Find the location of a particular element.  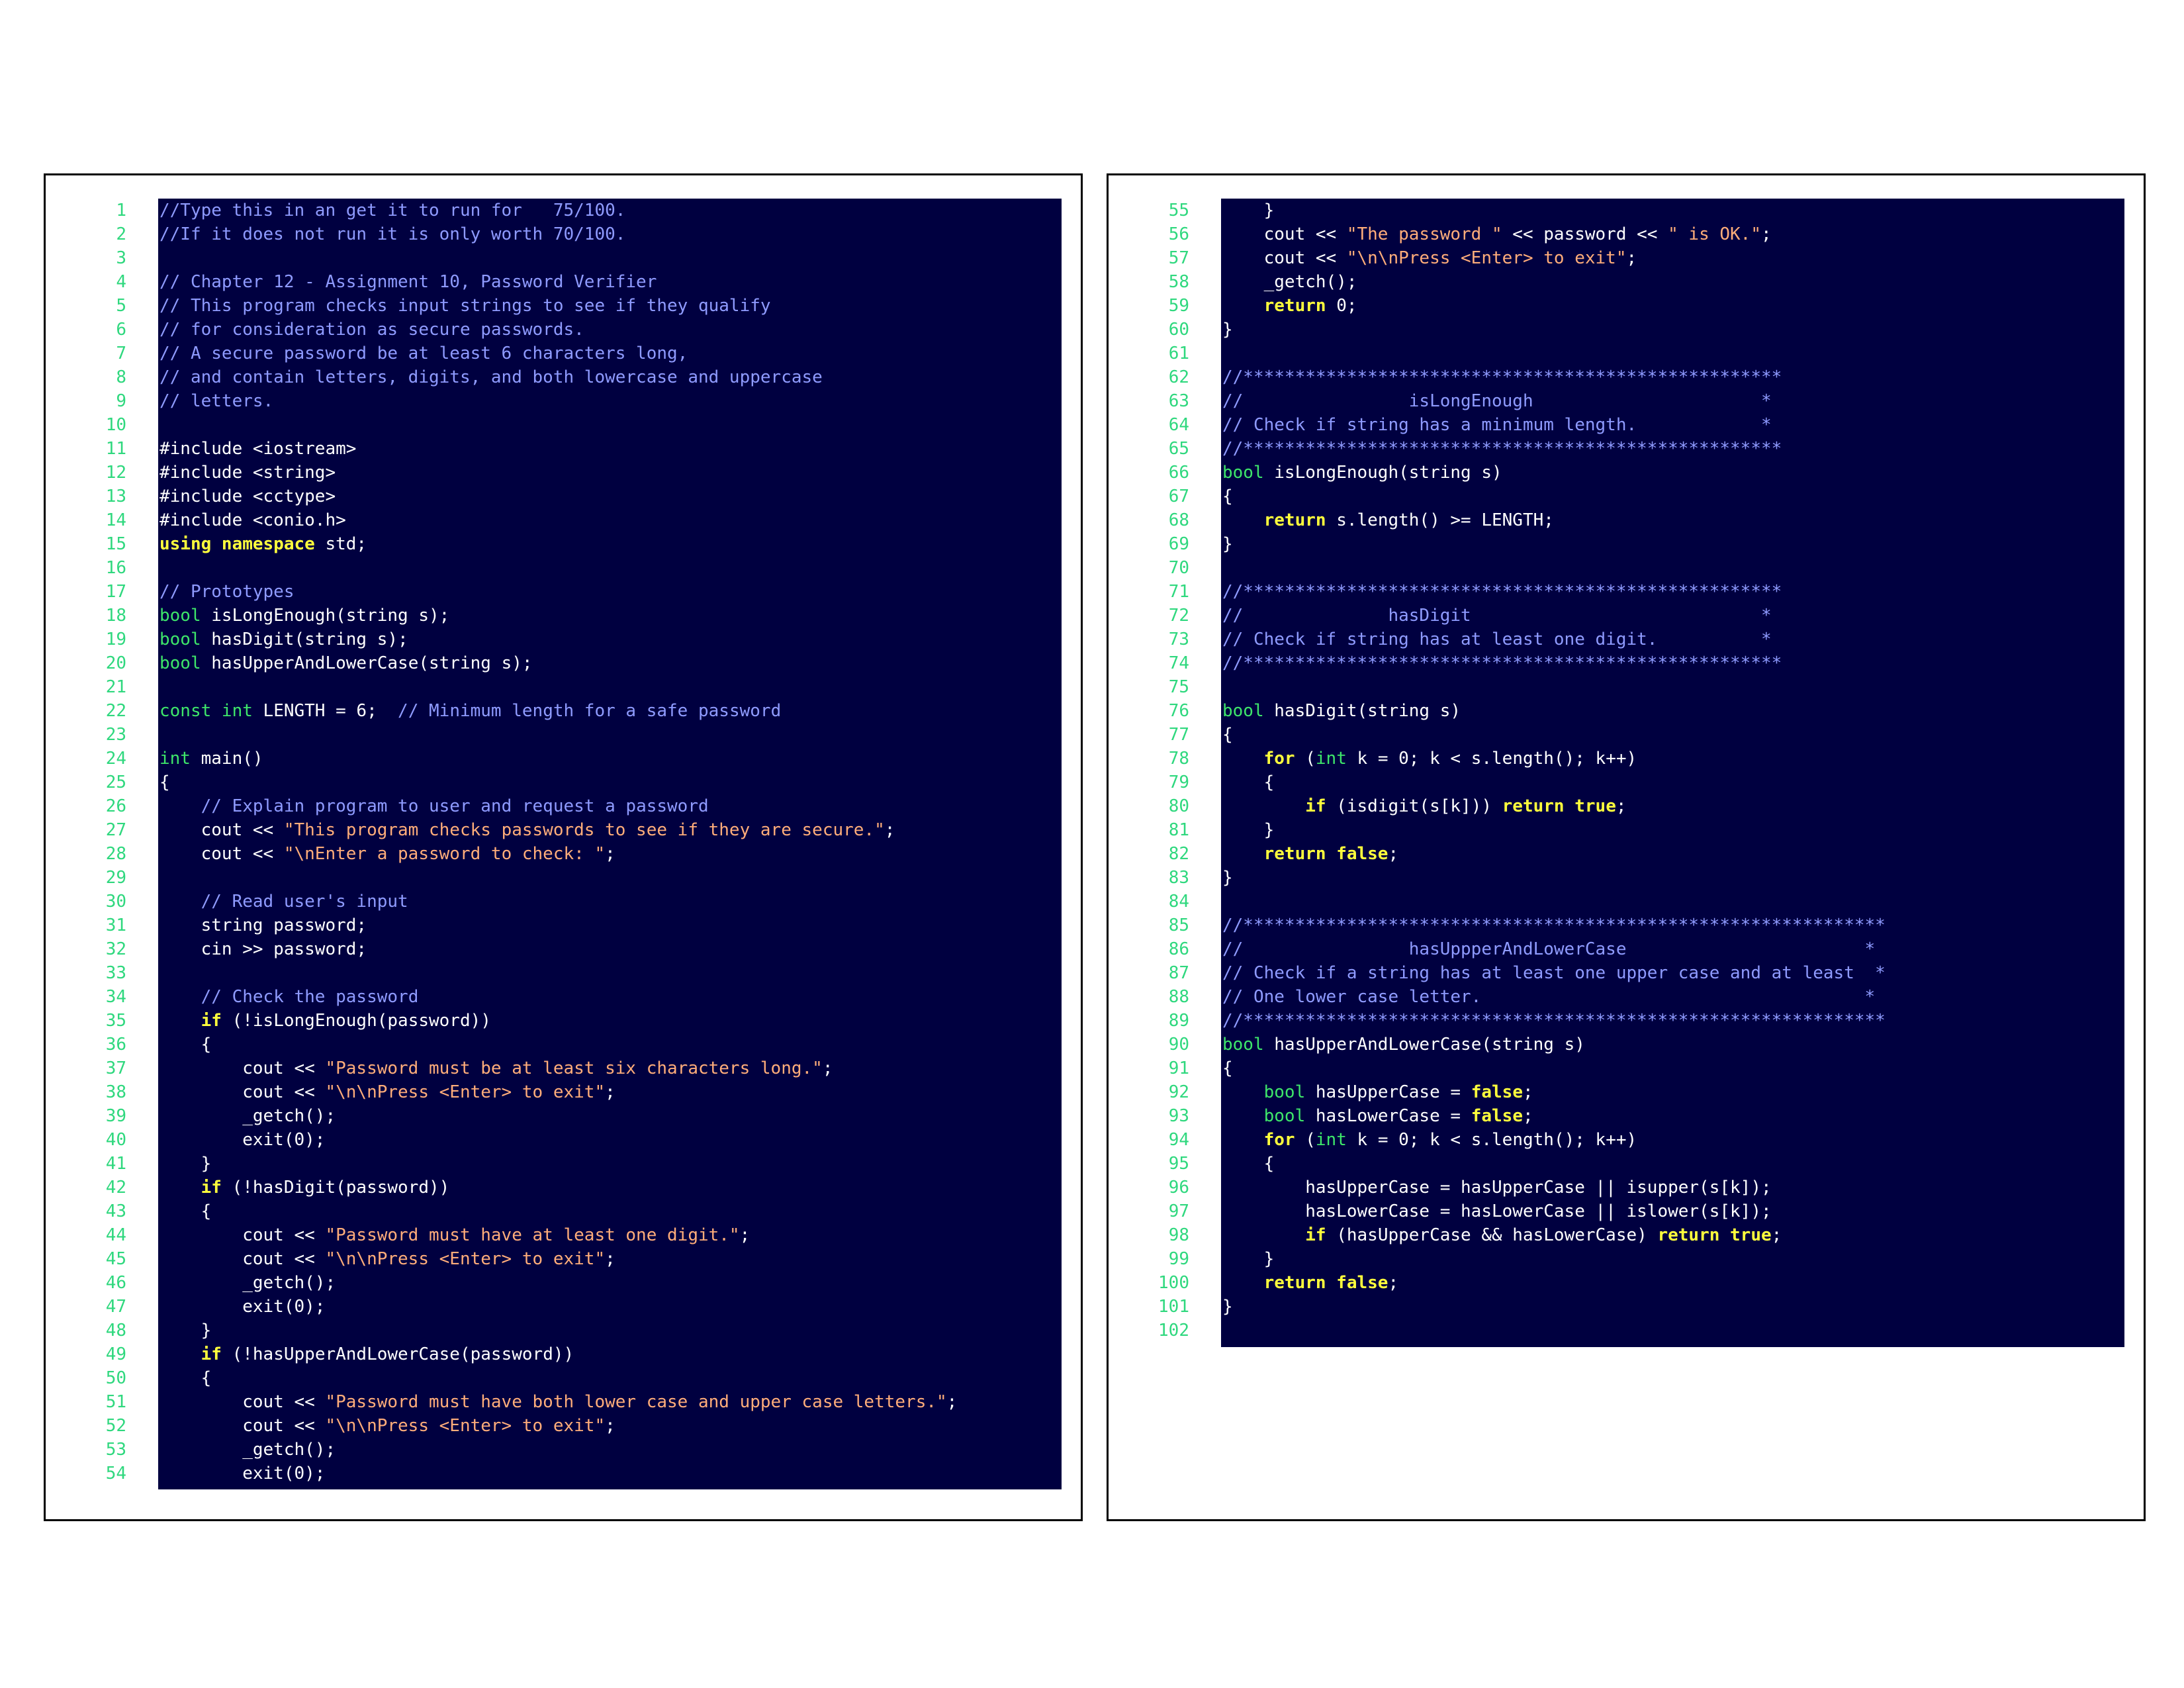

line-number: 9 is located at coordinates (121, 401).